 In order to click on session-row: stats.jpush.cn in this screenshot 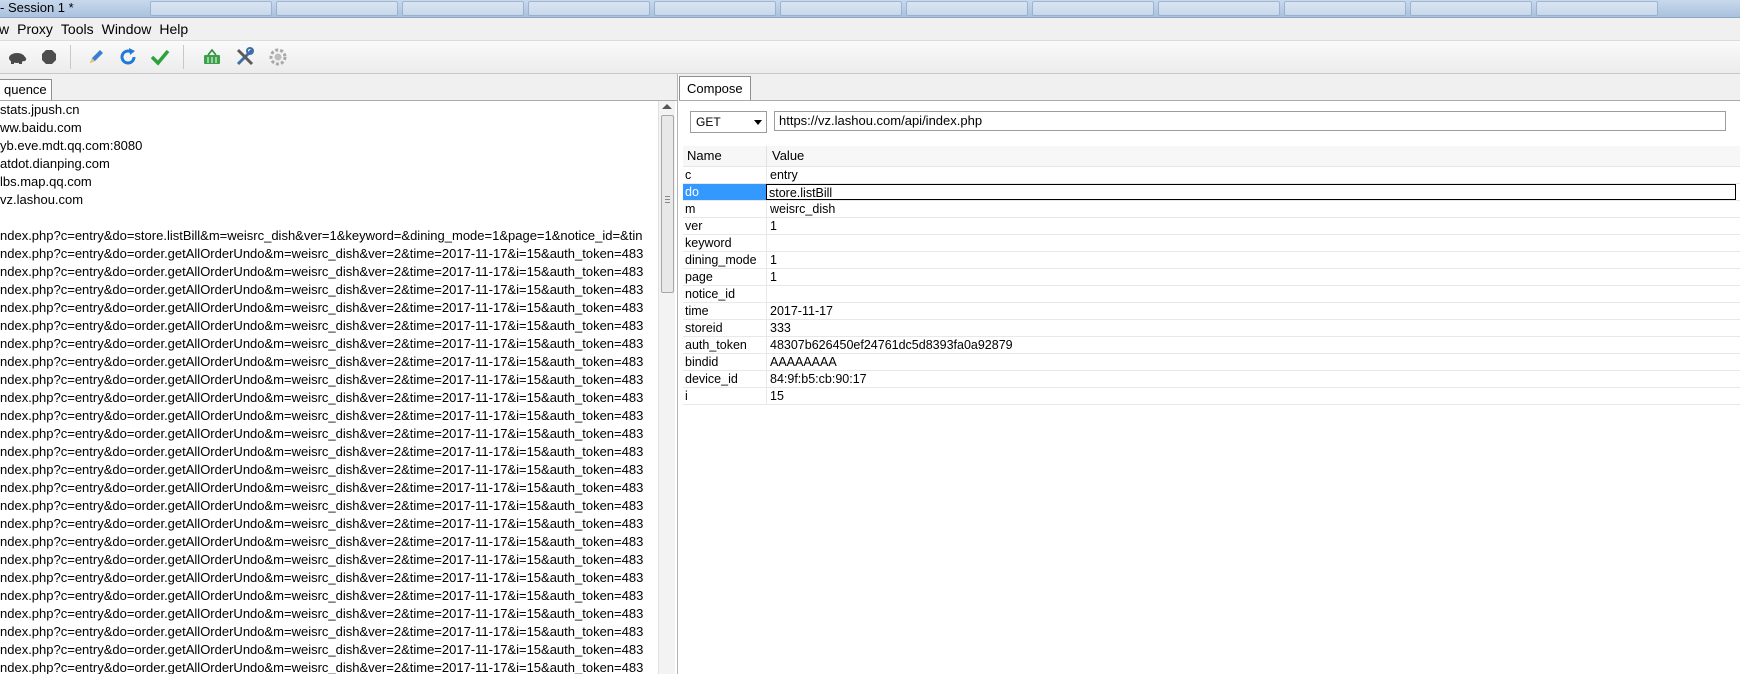, I will do `click(329, 110)`.